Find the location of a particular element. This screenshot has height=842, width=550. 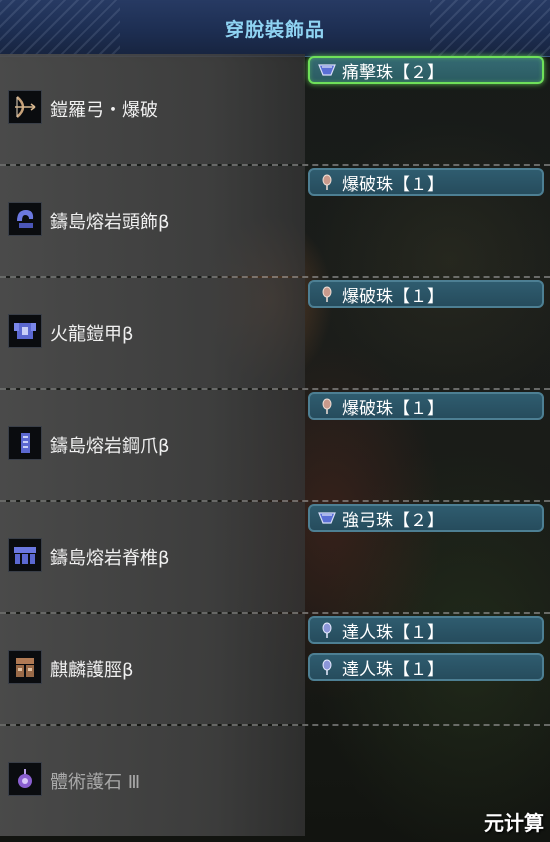

decoration-slot: 強弓珠【２】 is located at coordinates (426, 518).